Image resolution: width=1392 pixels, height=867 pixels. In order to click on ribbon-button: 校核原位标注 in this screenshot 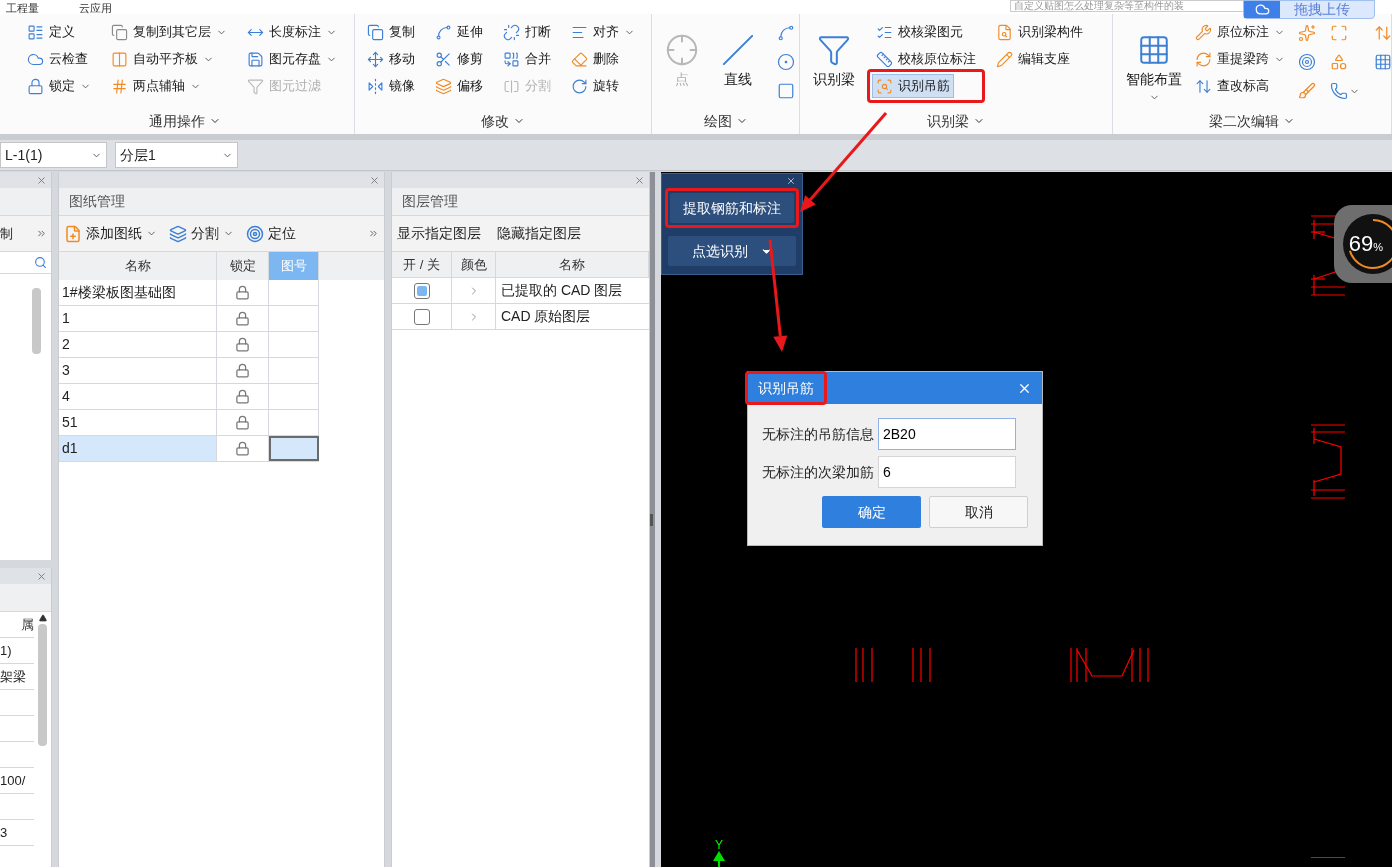, I will do `click(926, 59)`.